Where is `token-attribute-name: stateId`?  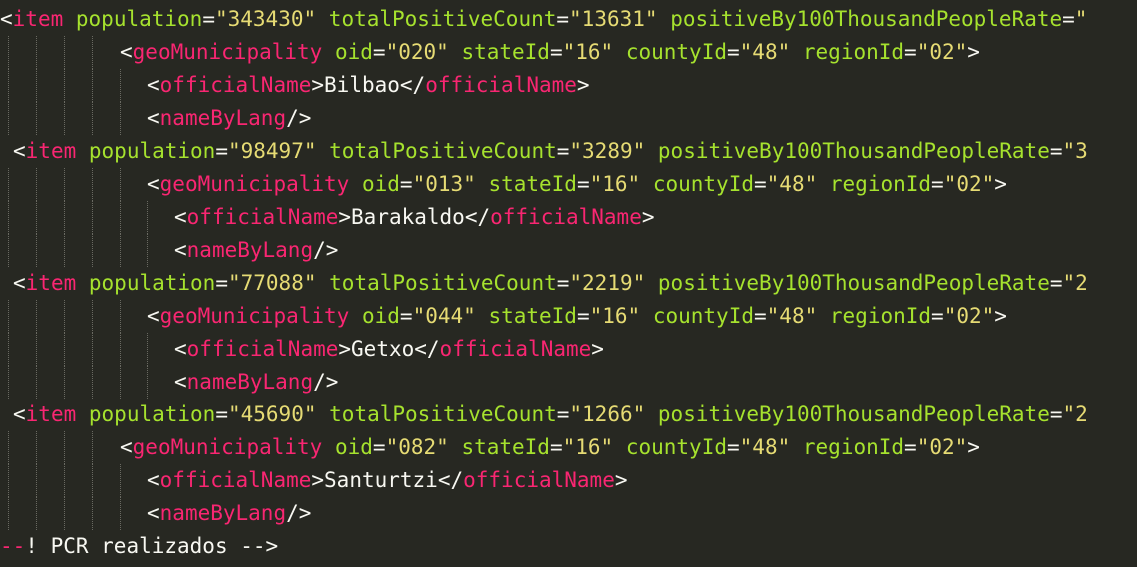 token-attribute-name: stateId is located at coordinates (505, 447).